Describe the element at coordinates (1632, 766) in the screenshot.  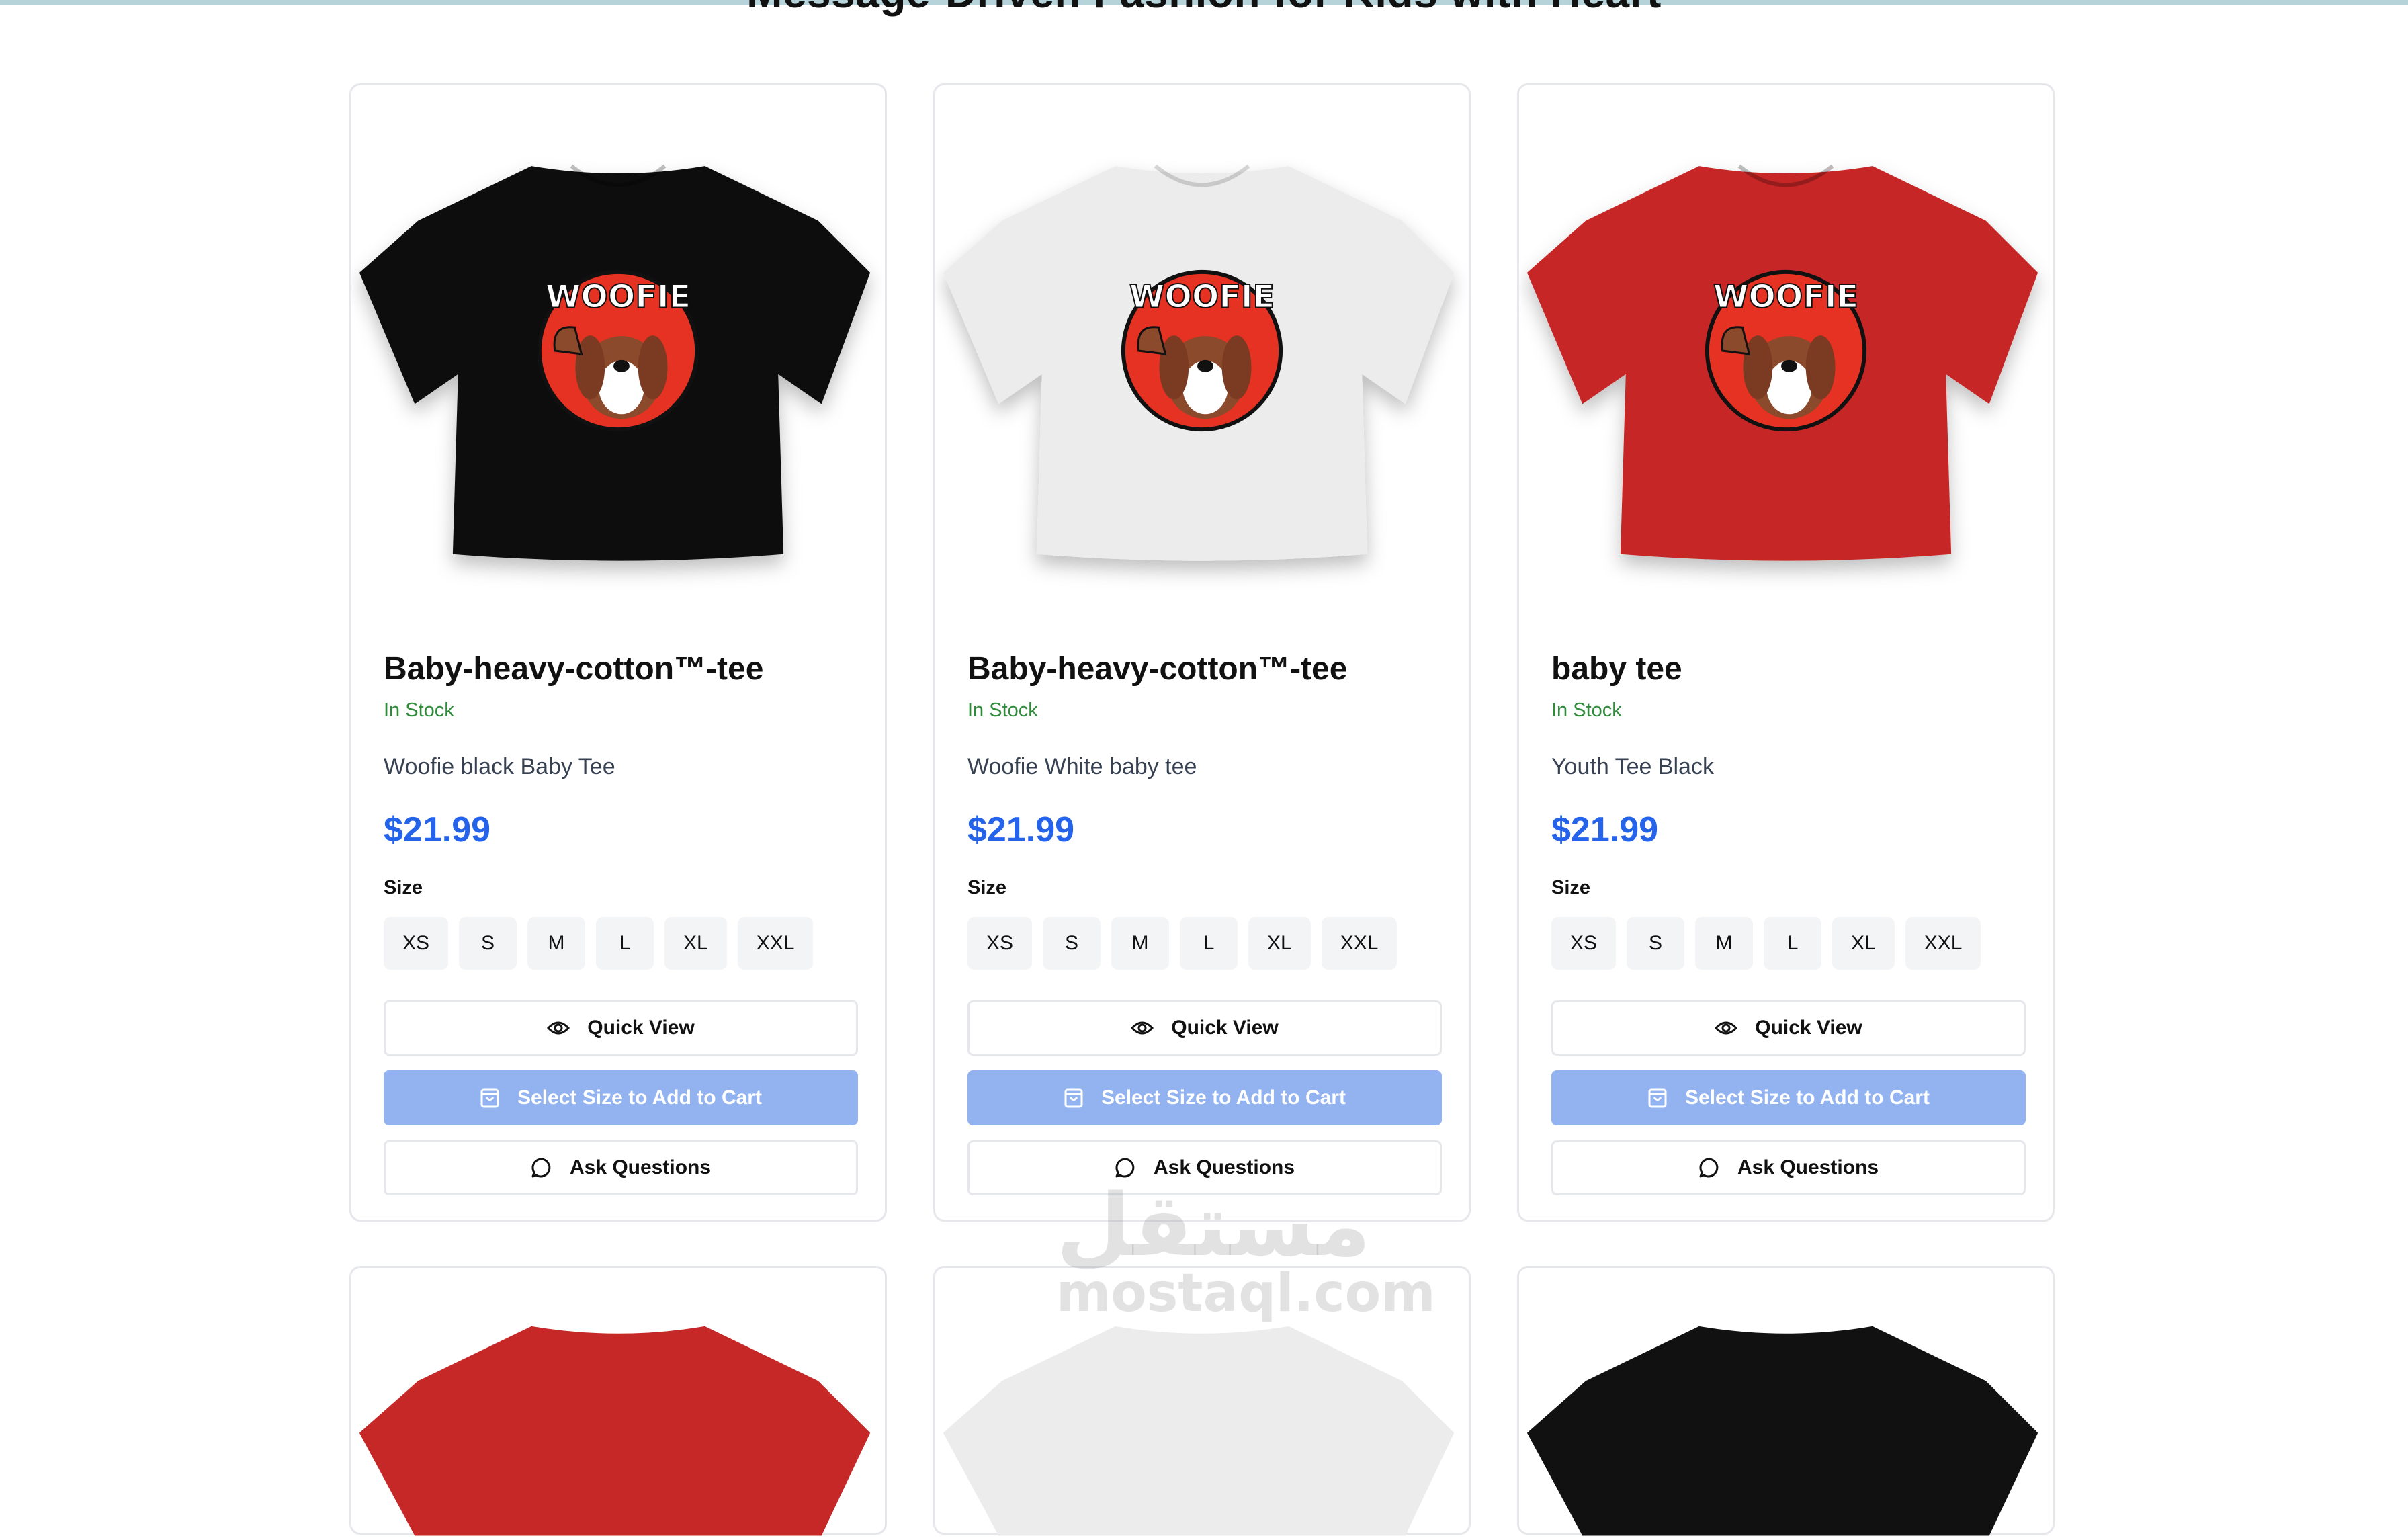
I see `product-description: Youth Tee Black` at that location.